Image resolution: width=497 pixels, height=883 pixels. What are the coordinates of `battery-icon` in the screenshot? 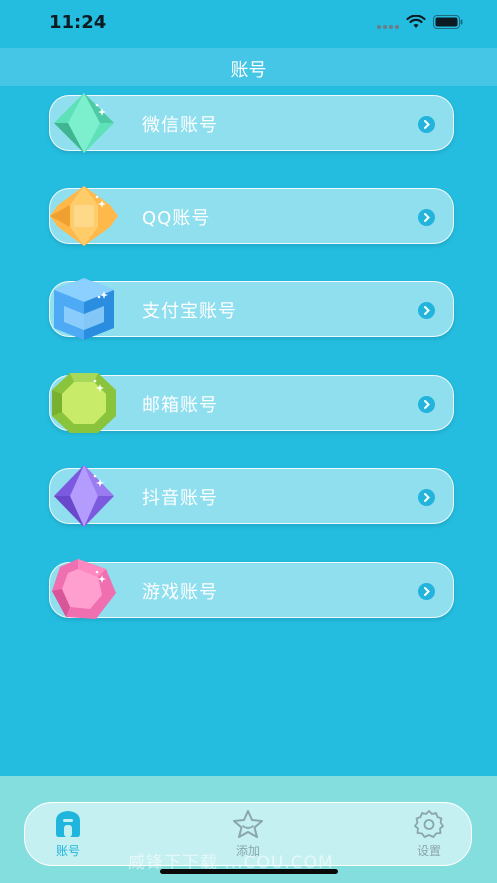 It's located at (448, 22).